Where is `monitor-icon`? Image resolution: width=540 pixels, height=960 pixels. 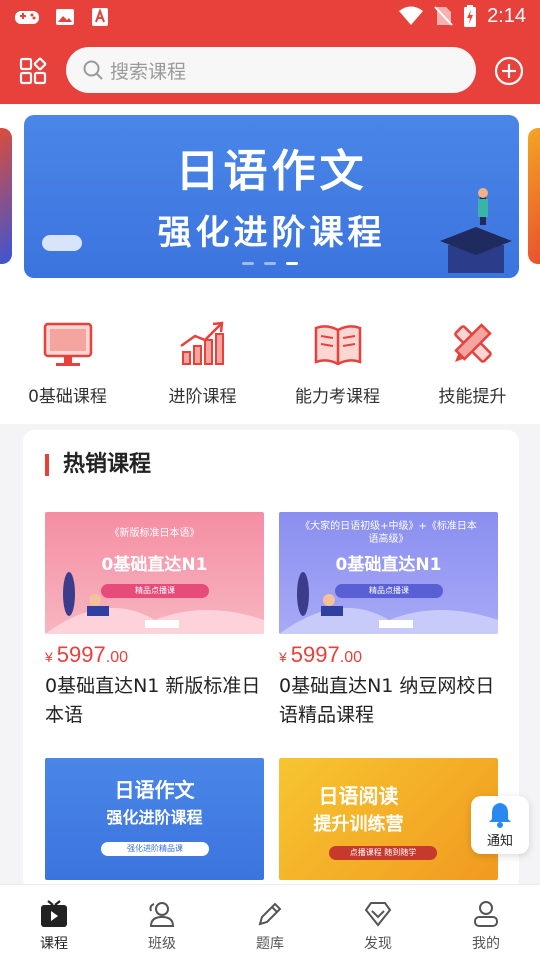
monitor-icon is located at coordinates (67, 344).